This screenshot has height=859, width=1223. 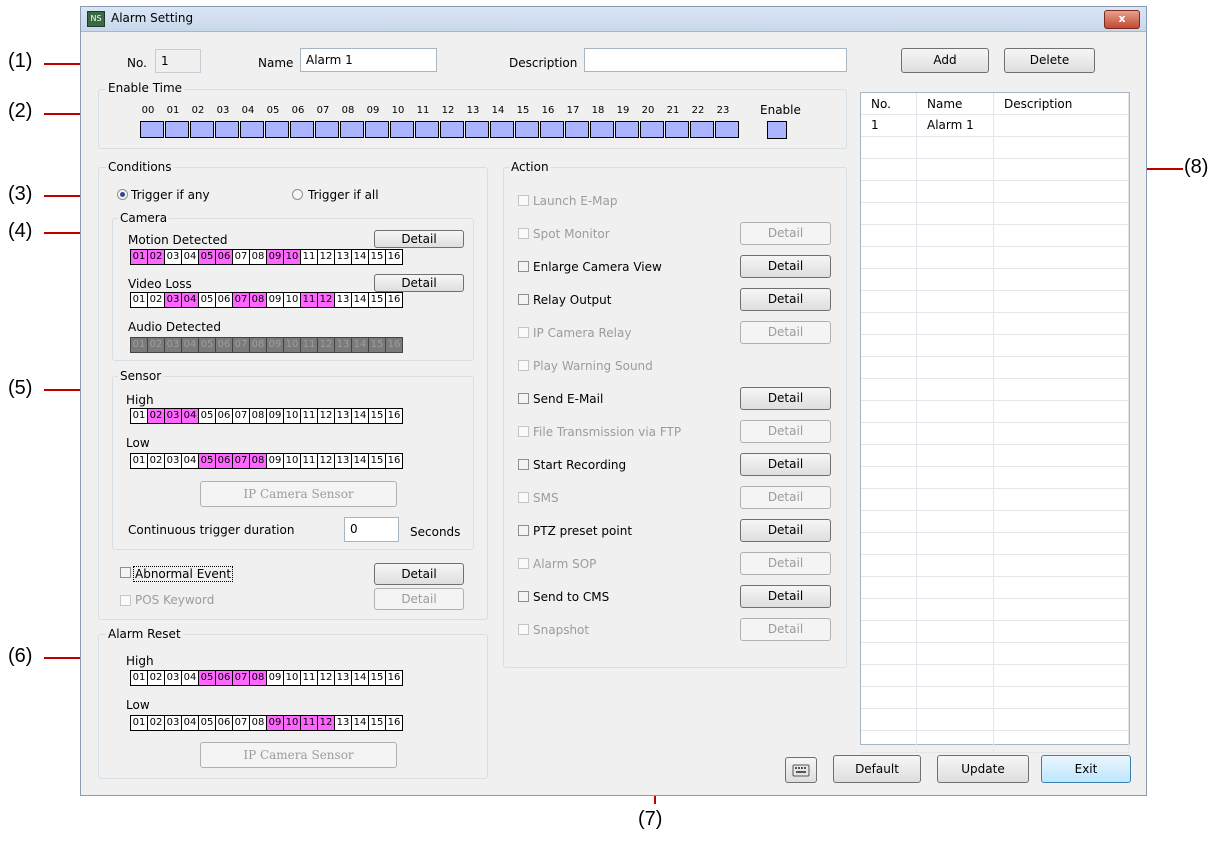 What do you see at coordinates (1122, 19) in the screenshot?
I see `close-button: x` at bounding box center [1122, 19].